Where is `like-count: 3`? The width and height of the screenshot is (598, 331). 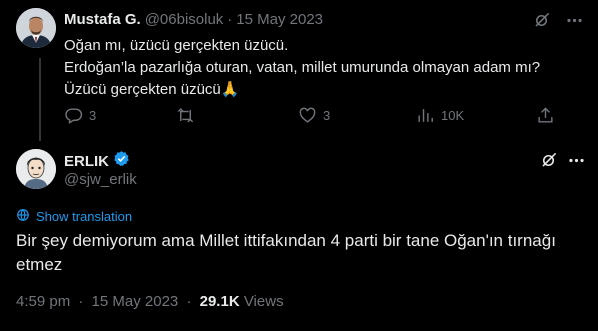
like-count: 3 is located at coordinates (327, 115).